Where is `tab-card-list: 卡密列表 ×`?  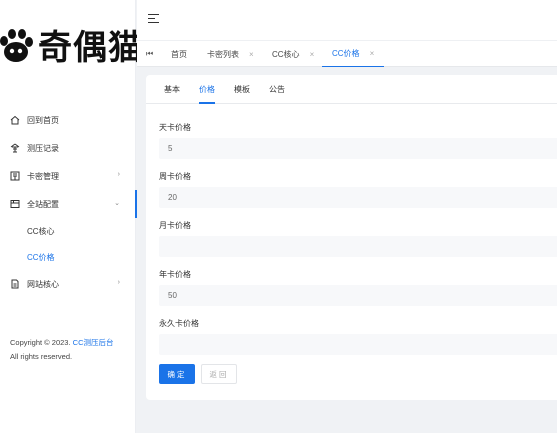
tab-card-list: 卡密列表 × is located at coordinates (230, 54).